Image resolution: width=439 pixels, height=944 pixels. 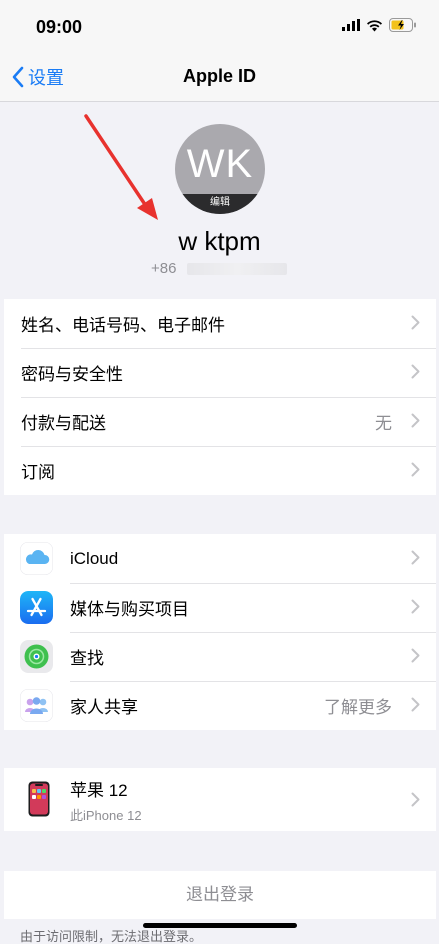 What do you see at coordinates (111, 936) in the screenshot?
I see `signout-restriction-note: 由于访问限制，无法退出登录。` at bounding box center [111, 936].